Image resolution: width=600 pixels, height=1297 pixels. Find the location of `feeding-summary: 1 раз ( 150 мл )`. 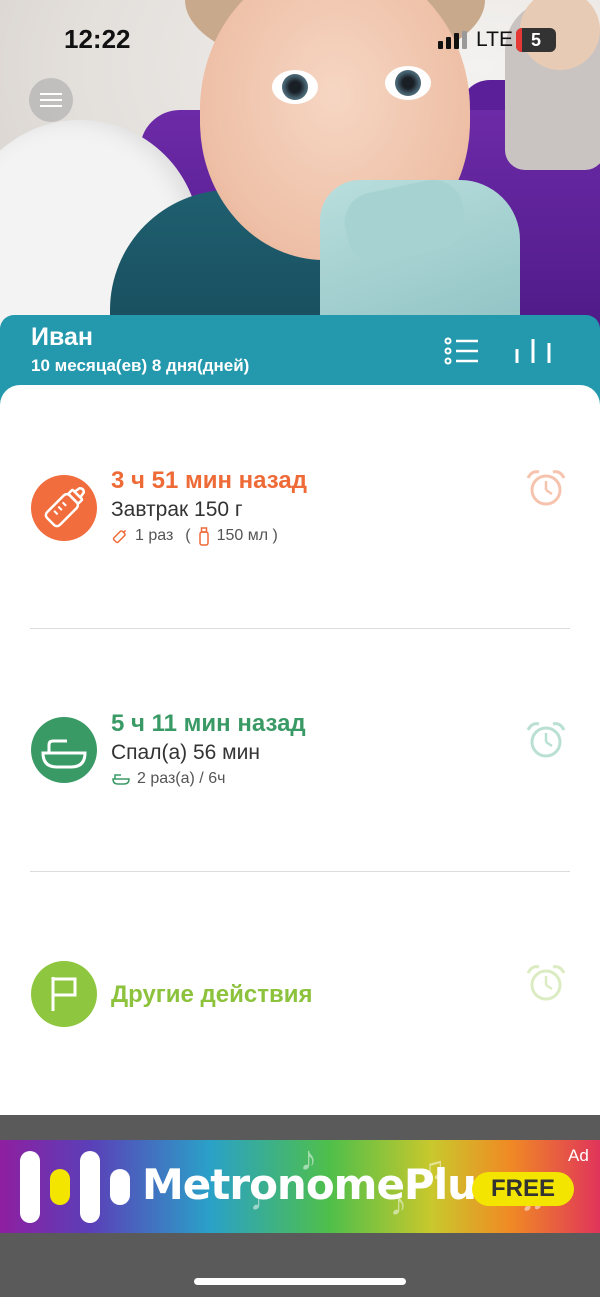

feeding-summary: 1 раз ( 150 мл ) is located at coordinates (194, 536).